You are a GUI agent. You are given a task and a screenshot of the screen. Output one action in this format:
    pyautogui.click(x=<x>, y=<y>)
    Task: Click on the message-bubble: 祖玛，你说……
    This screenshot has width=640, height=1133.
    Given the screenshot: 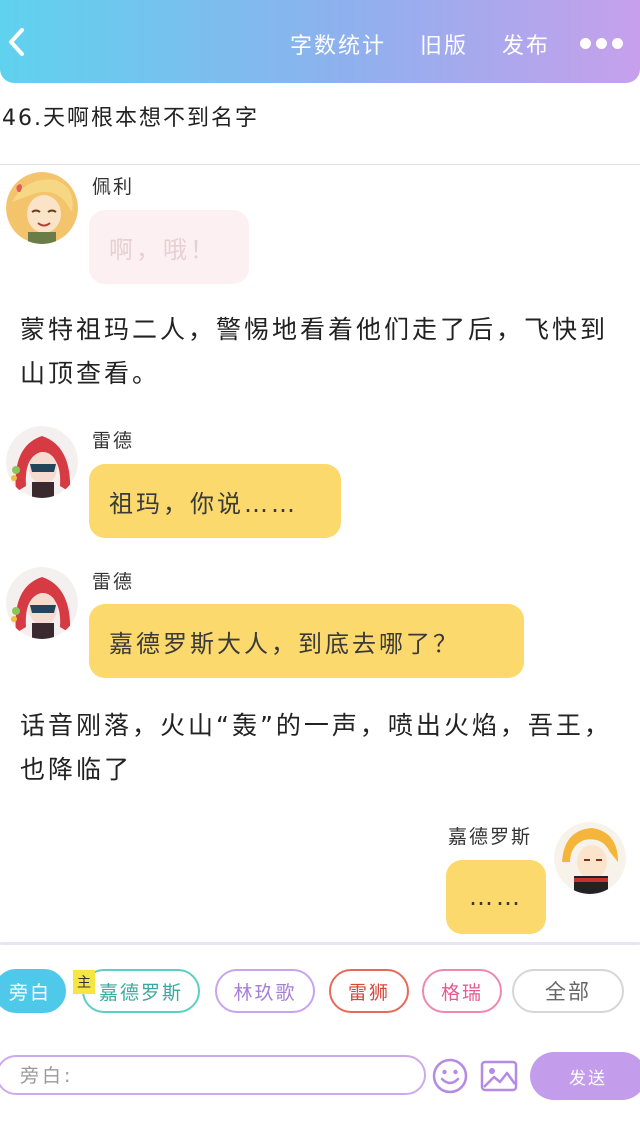 What is the action you would take?
    pyautogui.click(x=215, y=501)
    